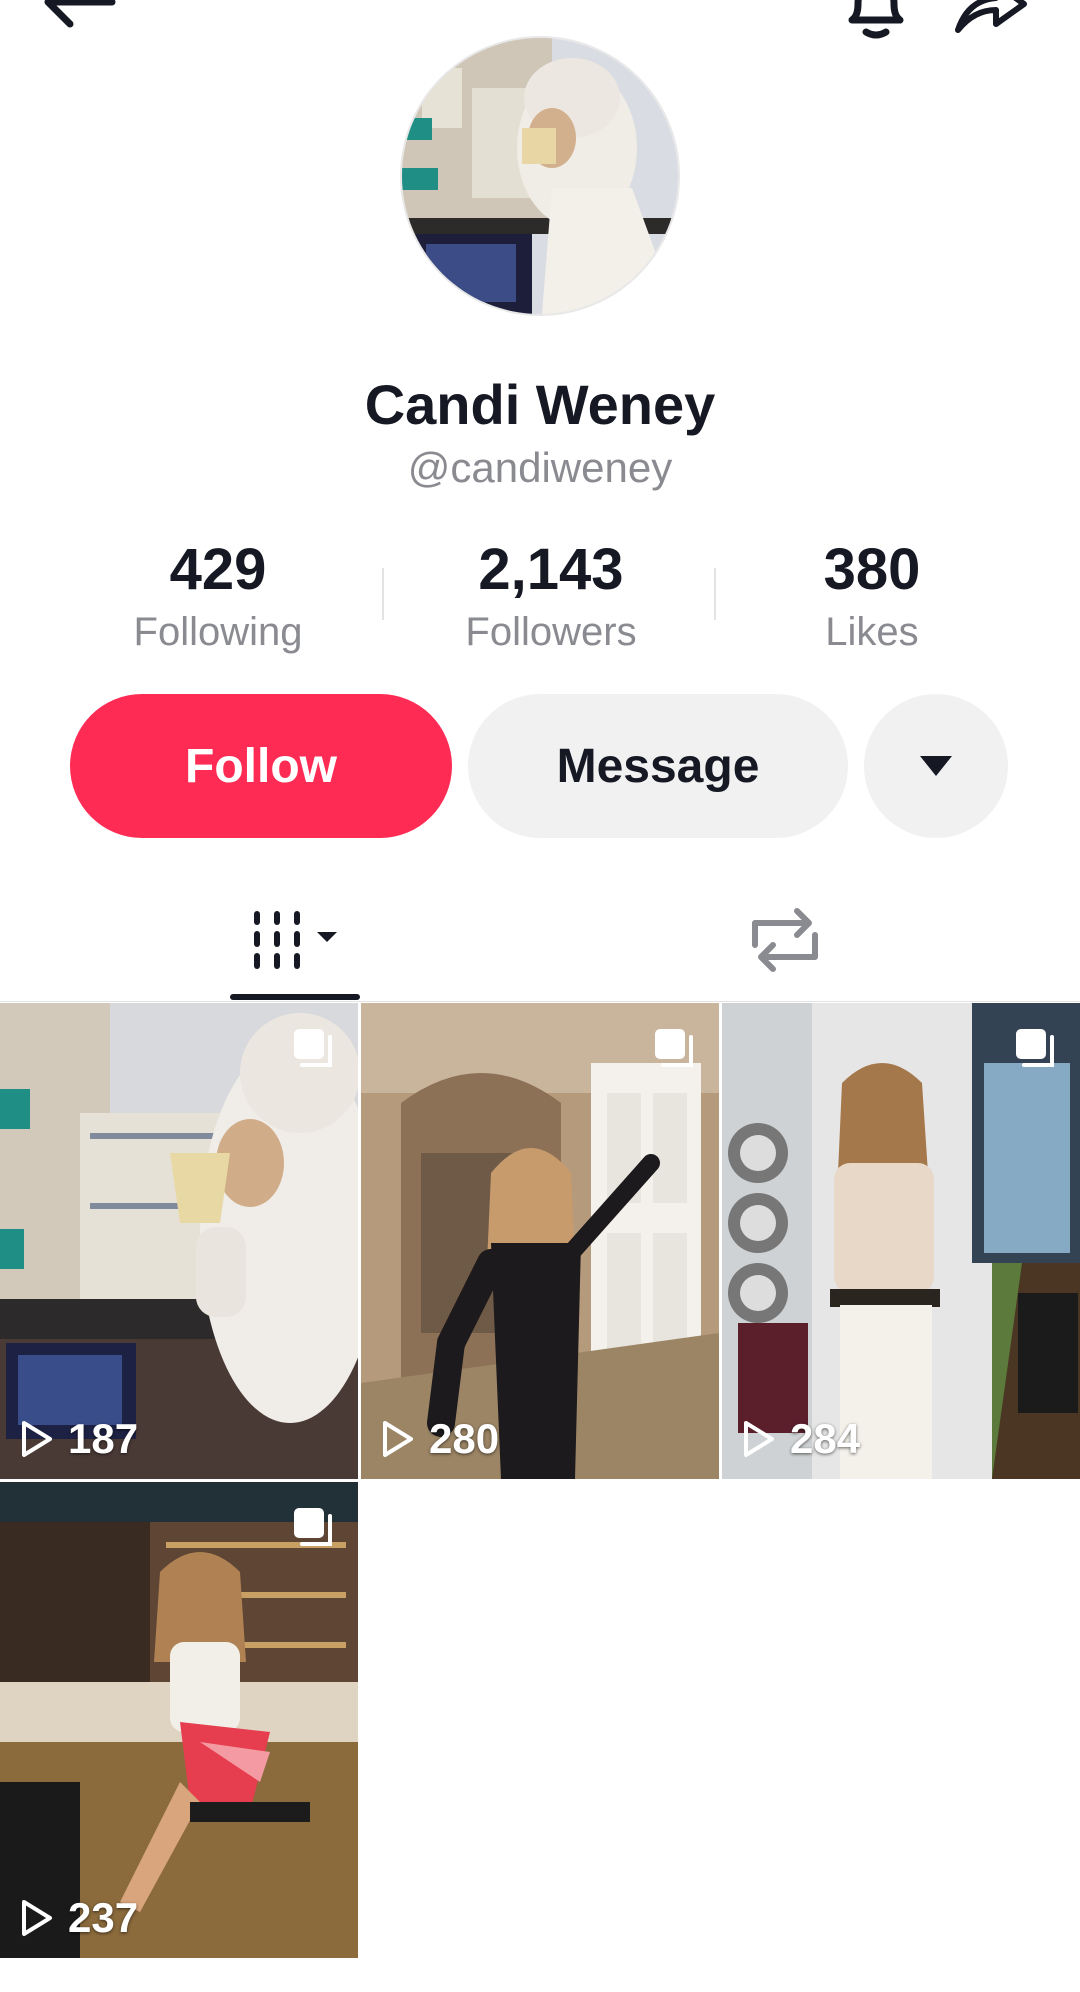 This screenshot has width=1080, height=1992. I want to click on caret-down-icon, so click(936, 766).